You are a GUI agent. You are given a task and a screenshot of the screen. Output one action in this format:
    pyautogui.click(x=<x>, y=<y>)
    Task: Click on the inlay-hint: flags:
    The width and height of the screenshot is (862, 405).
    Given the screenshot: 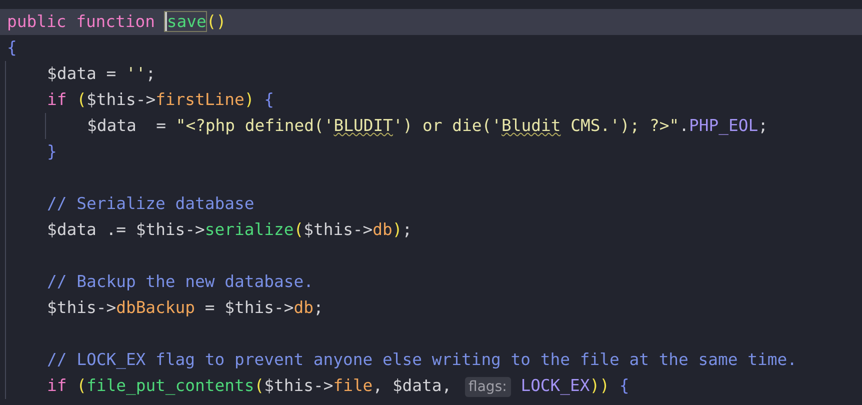 What is the action you would take?
    pyautogui.click(x=487, y=387)
    